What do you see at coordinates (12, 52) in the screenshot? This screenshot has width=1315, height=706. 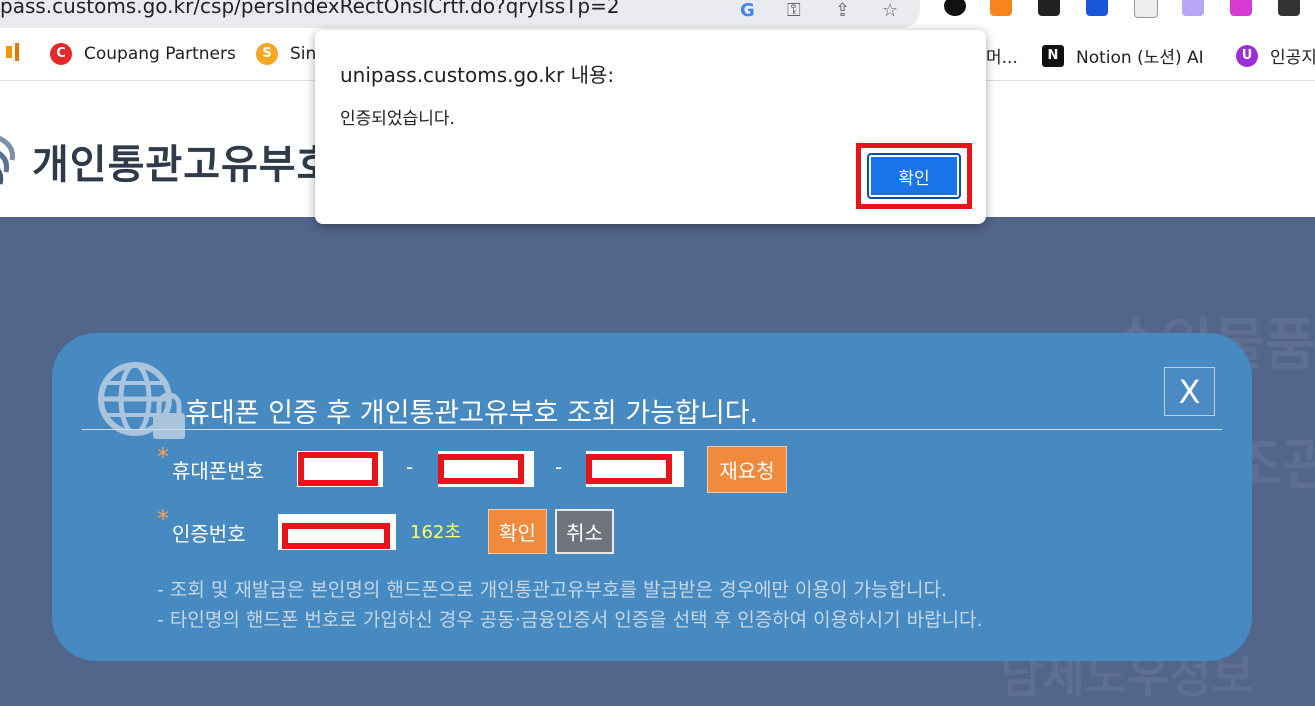 I see `bookmark-analytics` at bounding box center [12, 52].